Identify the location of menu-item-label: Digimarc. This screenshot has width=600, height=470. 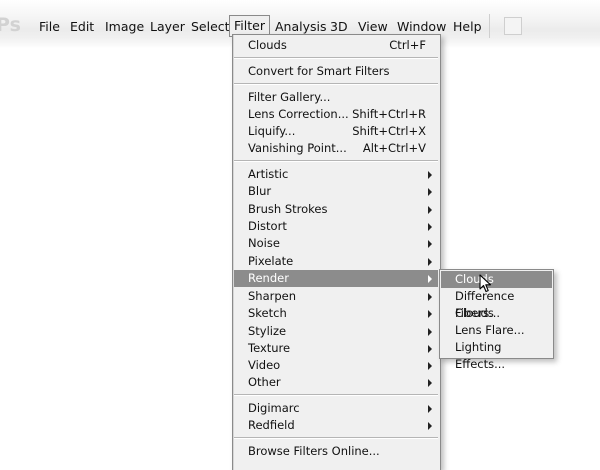
(274, 408).